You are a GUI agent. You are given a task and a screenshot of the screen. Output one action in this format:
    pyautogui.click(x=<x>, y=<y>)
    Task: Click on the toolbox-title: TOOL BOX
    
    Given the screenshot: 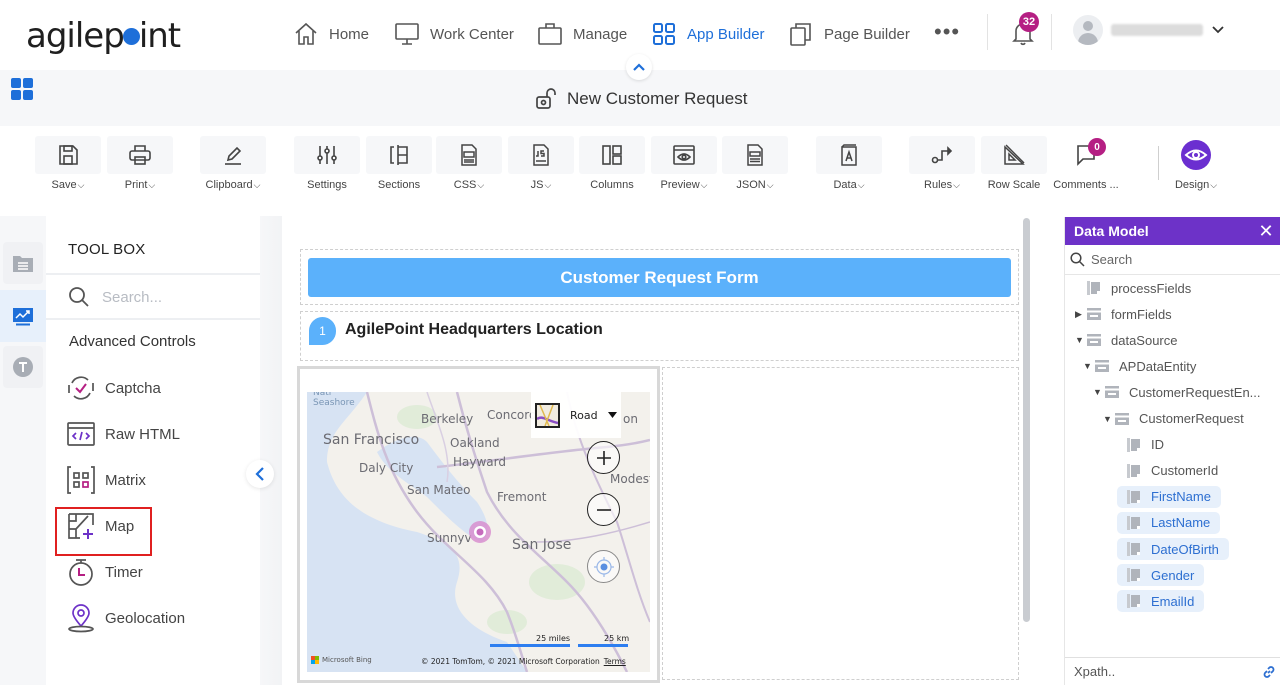 What is the action you would take?
    pyautogui.click(x=107, y=249)
    